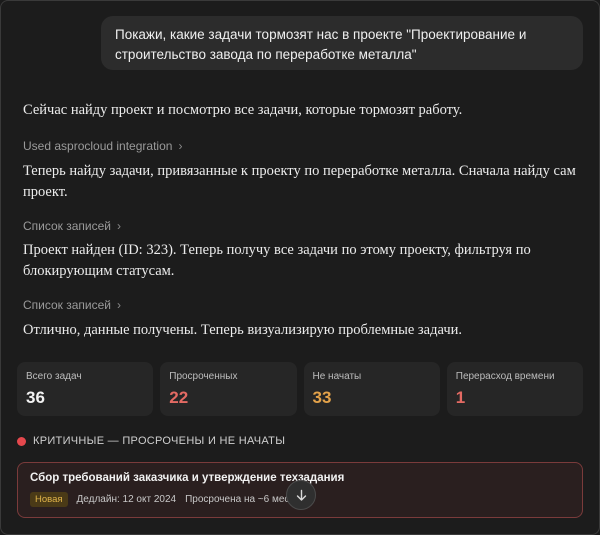 Image resolution: width=600 pixels, height=535 pixels. I want to click on stat-value: 33, so click(322, 397).